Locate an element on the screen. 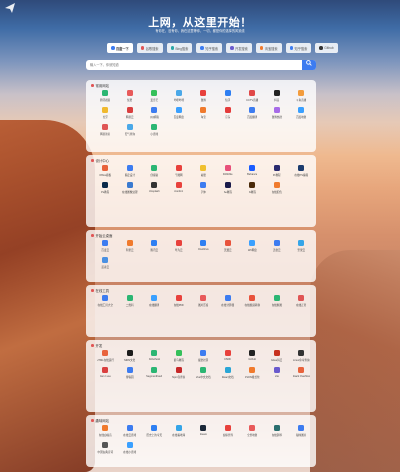 The image size is (400, 472). site-link: 图片压缩 is located at coordinates (203, 301).